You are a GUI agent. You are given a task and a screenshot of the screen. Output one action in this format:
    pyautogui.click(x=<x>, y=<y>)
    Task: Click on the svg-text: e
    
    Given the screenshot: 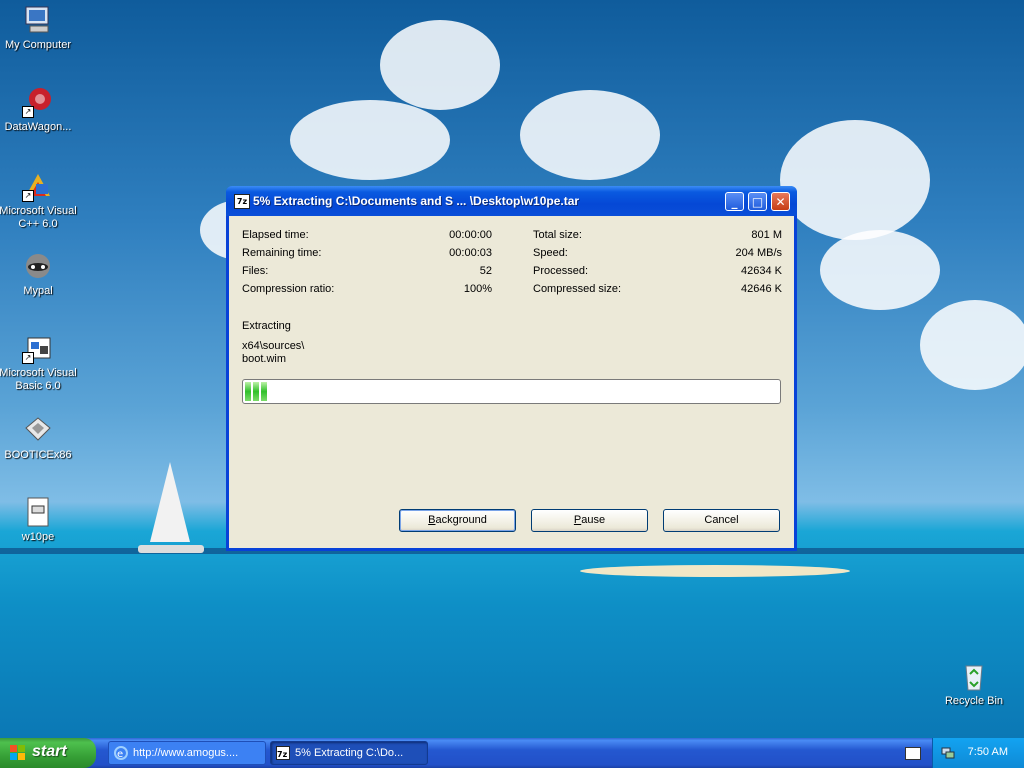 What is the action you would take?
    pyautogui.click(x=120, y=754)
    